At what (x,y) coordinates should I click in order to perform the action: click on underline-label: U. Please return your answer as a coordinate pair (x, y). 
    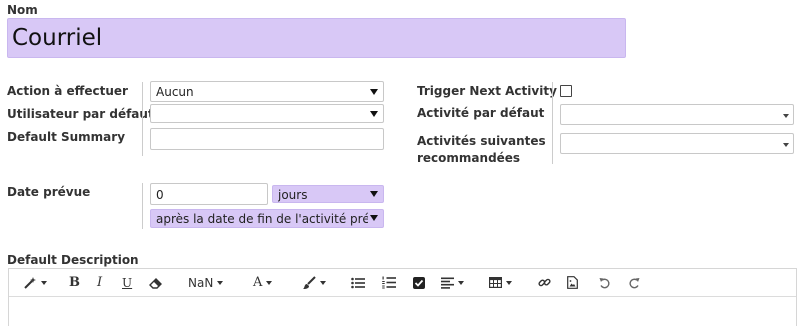
    Looking at the image, I should click on (127, 282).